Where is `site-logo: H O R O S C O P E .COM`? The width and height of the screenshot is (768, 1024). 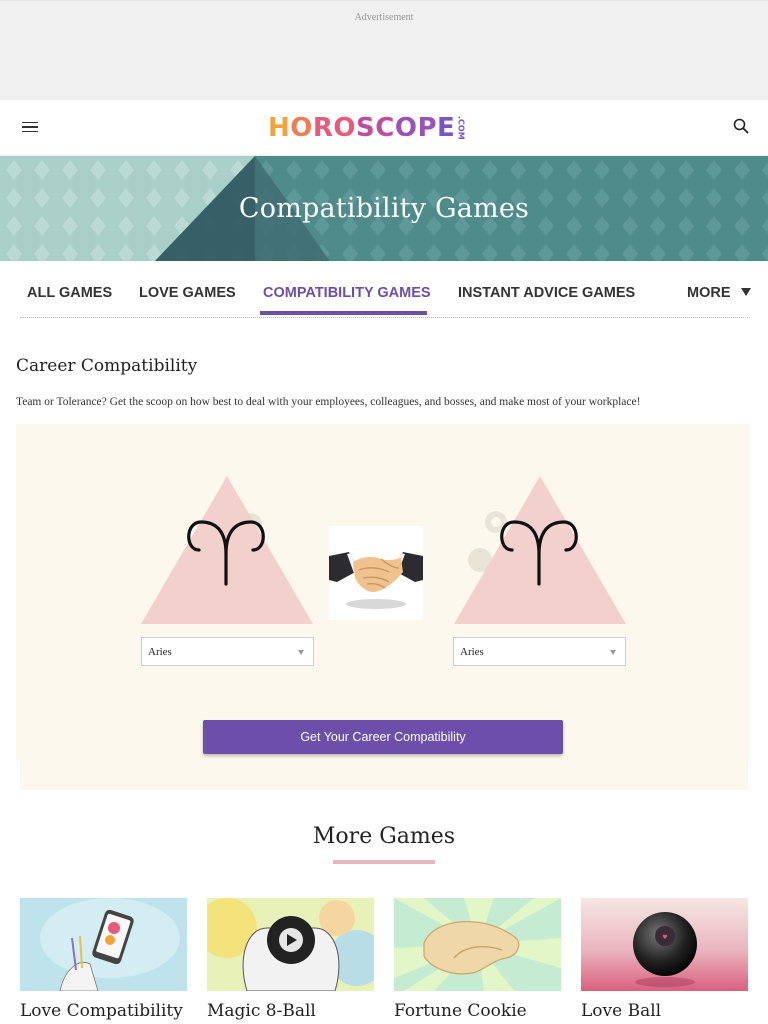
site-logo: H O R O S C O P E .COM is located at coordinates (366, 128).